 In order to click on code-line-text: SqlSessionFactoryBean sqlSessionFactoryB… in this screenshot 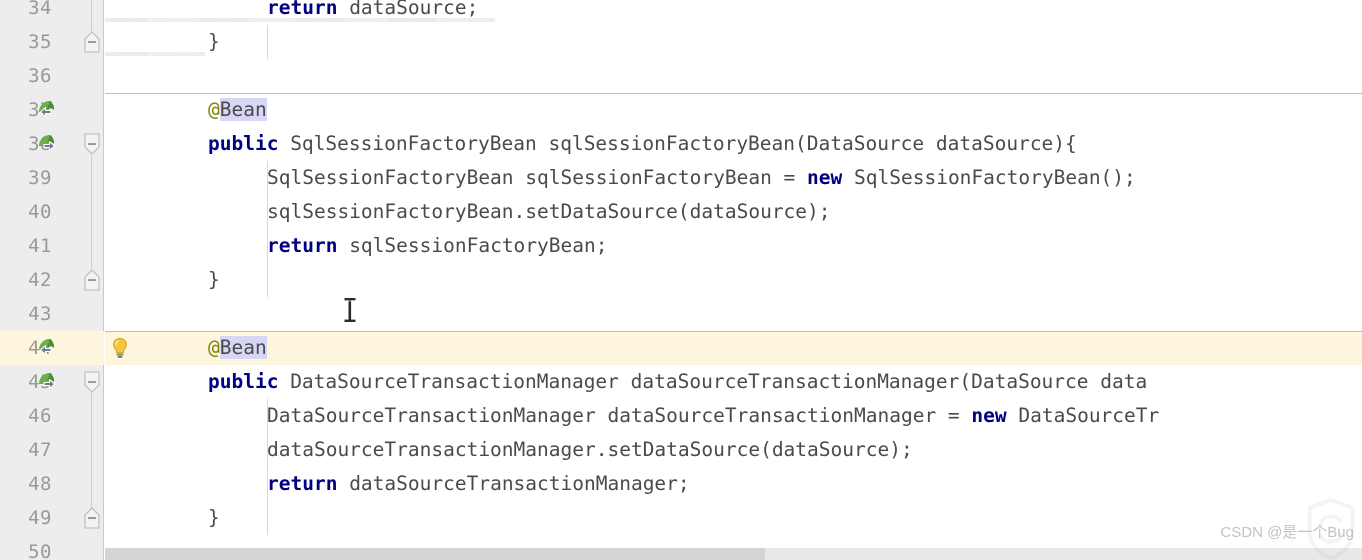, I will do `click(701, 178)`.